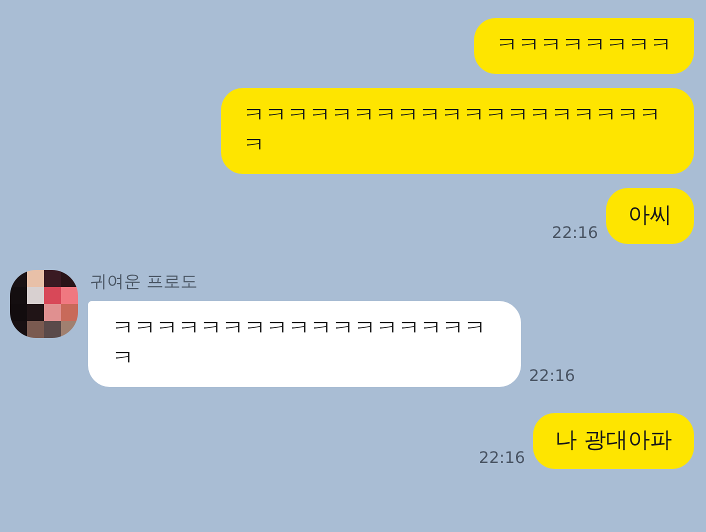  What do you see at coordinates (613, 441) in the screenshot?
I see `message-bubble: 나 광대아파` at bounding box center [613, 441].